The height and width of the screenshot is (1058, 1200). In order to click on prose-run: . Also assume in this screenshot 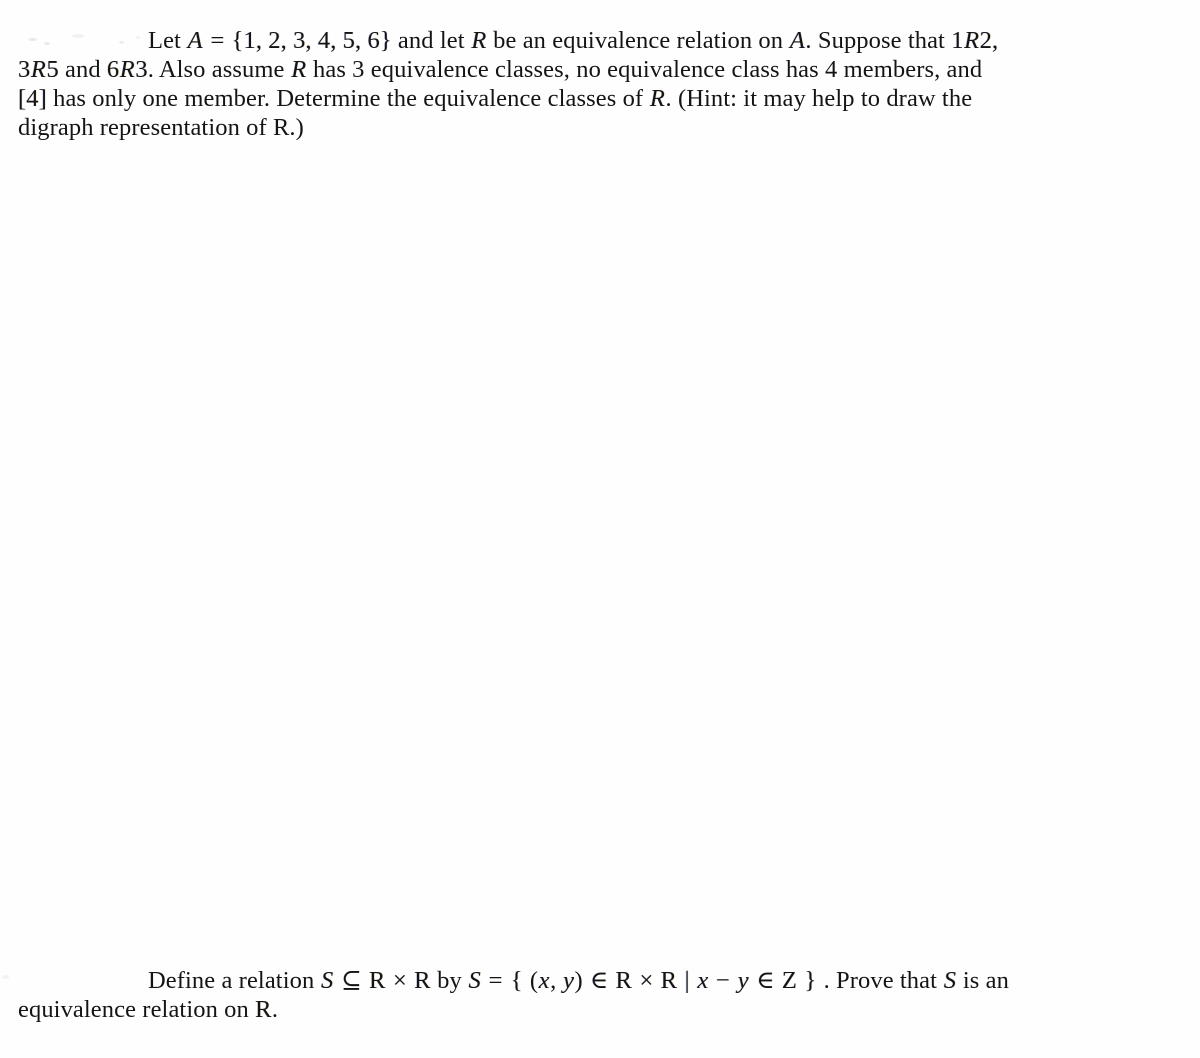, I will do `click(219, 69)`.